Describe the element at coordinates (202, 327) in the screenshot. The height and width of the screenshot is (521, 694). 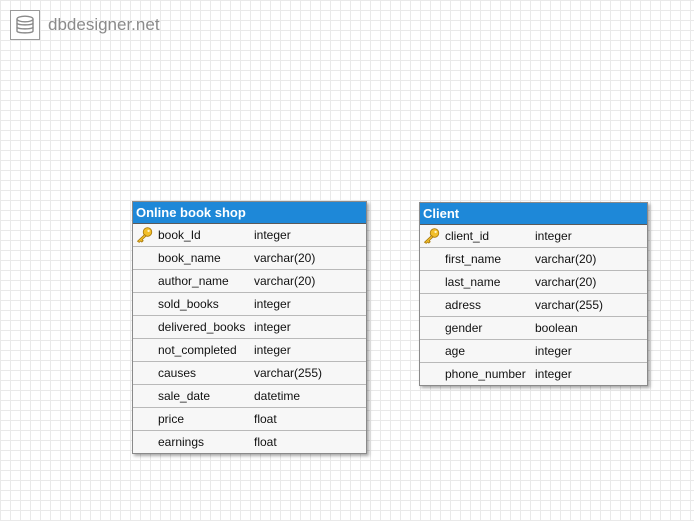
I see `column-name: delivered_books` at that location.